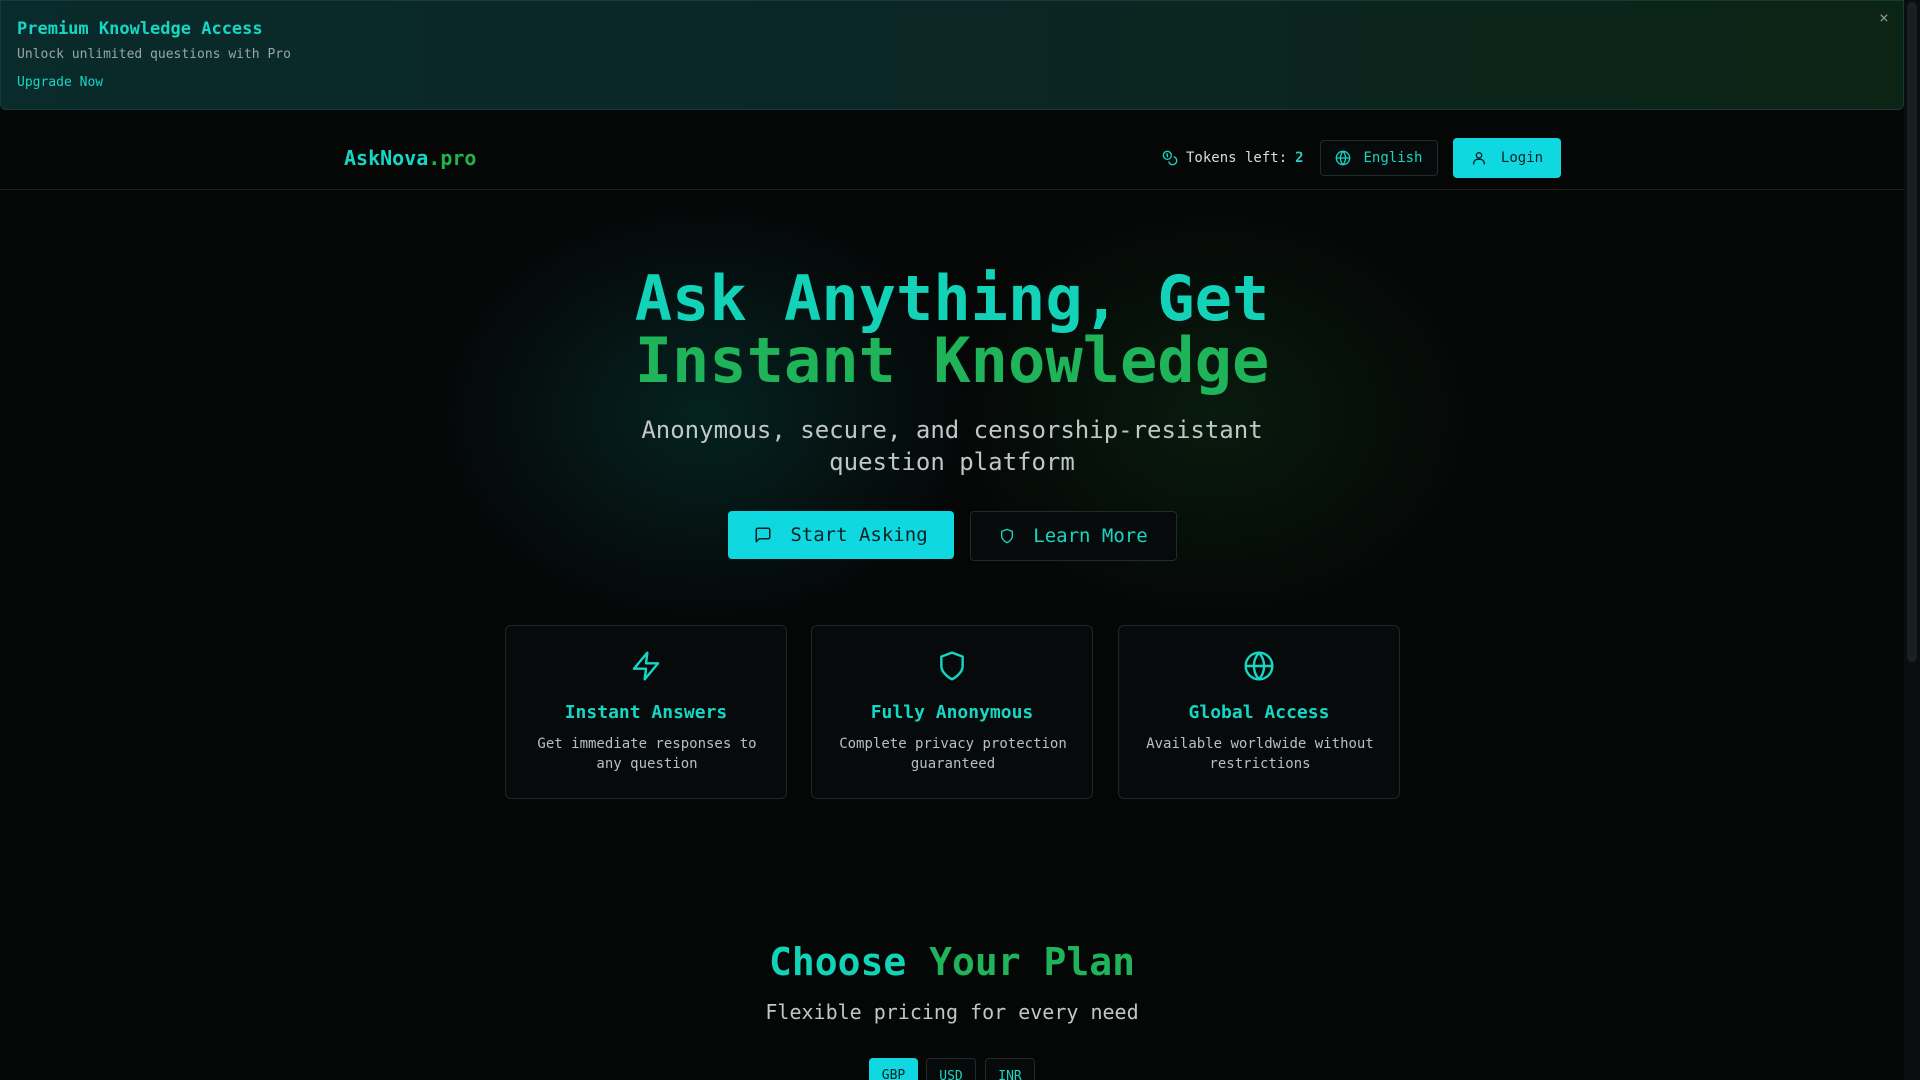 Image resolution: width=1920 pixels, height=1080 pixels. What do you see at coordinates (837, 962) in the screenshot?
I see `pricing-title-a: Choose` at bounding box center [837, 962].